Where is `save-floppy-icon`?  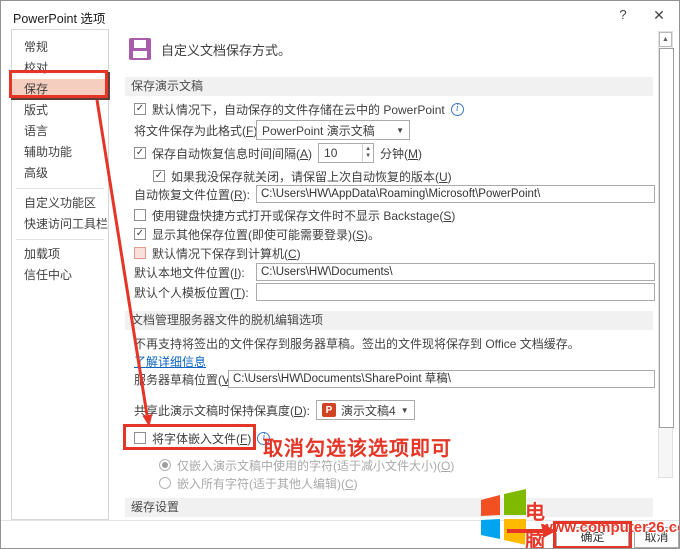 save-floppy-icon is located at coordinates (140, 49).